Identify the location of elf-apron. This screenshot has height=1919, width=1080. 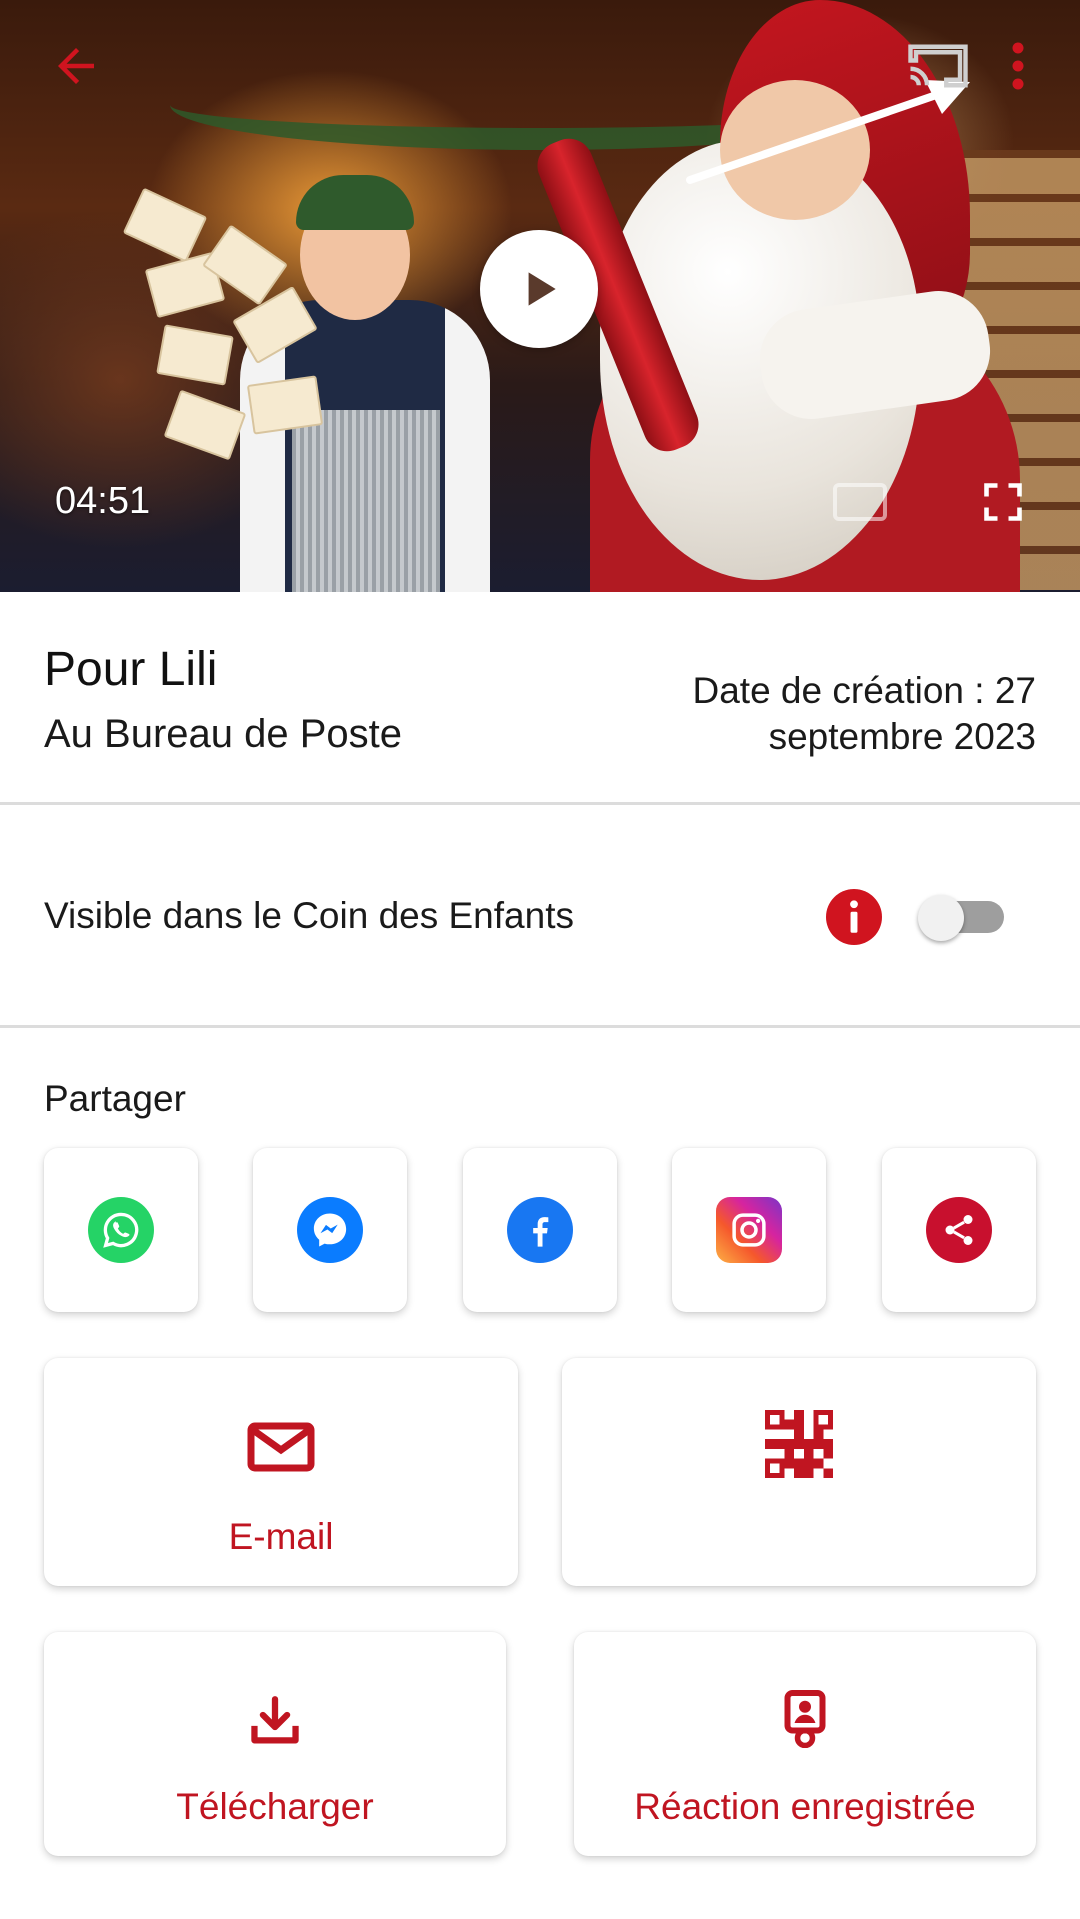
(366, 501).